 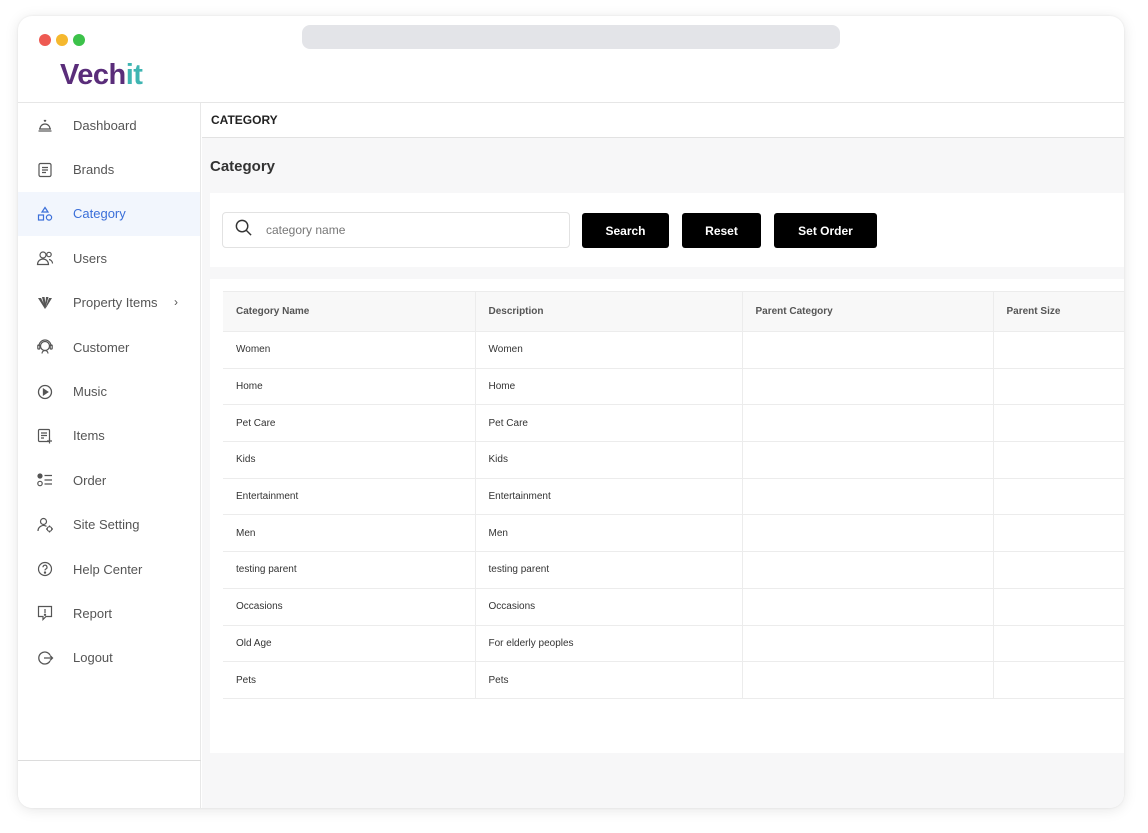 I want to click on sidebar-item-label: Report, so click(x=93, y=613).